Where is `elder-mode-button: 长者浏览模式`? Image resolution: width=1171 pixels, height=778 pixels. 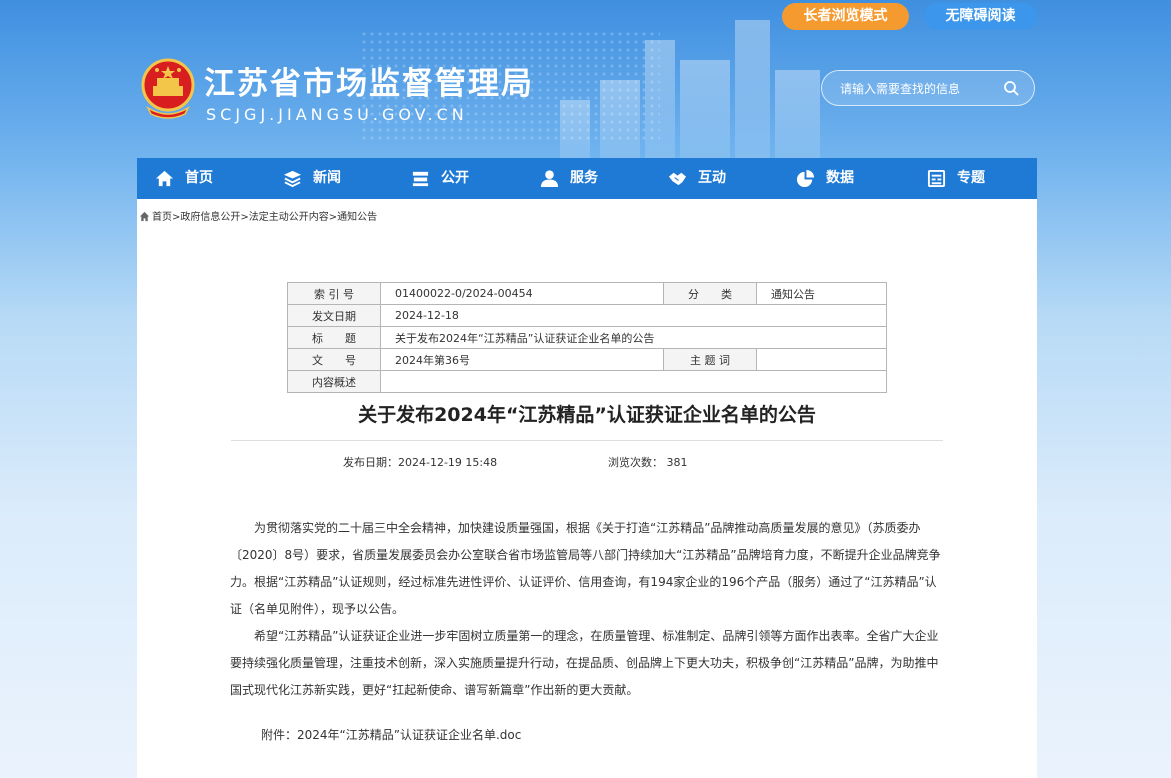 elder-mode-button: 长者浏览模式 is located at coordinates (845, 16).